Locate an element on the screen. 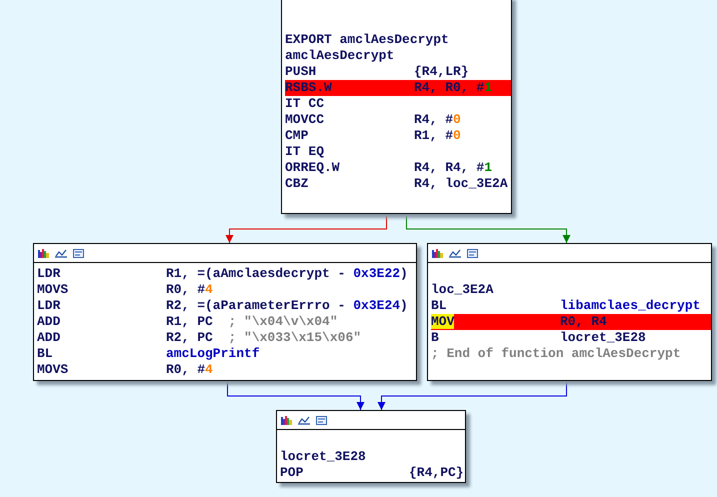 The image size is (717, 497). operands: {R4,PC} is located at coordinates (436, 473).